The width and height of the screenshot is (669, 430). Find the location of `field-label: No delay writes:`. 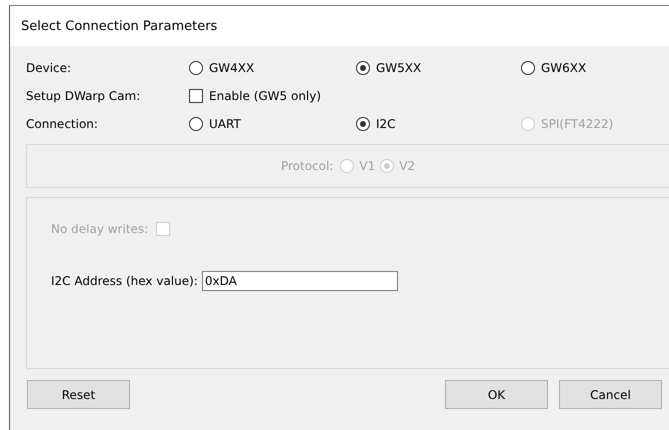

field-label: No delay writes: is located at coordinates (99, 229).